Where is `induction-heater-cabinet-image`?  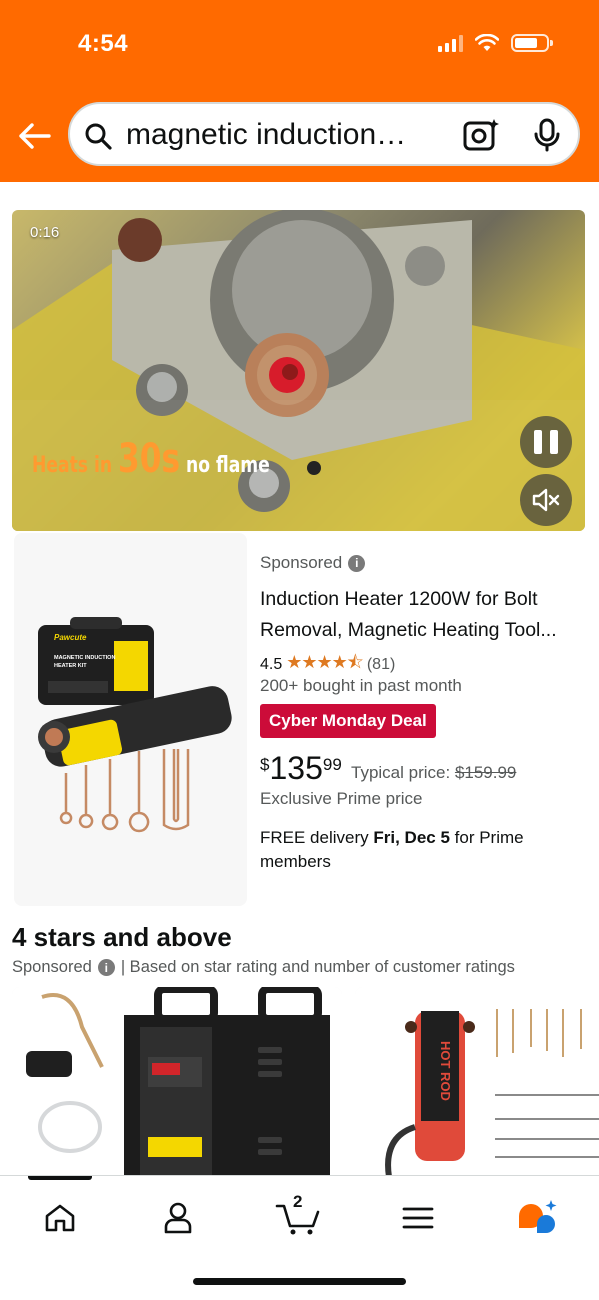
induction-heater-cabinet-image is located at coordinates (177, 1087).